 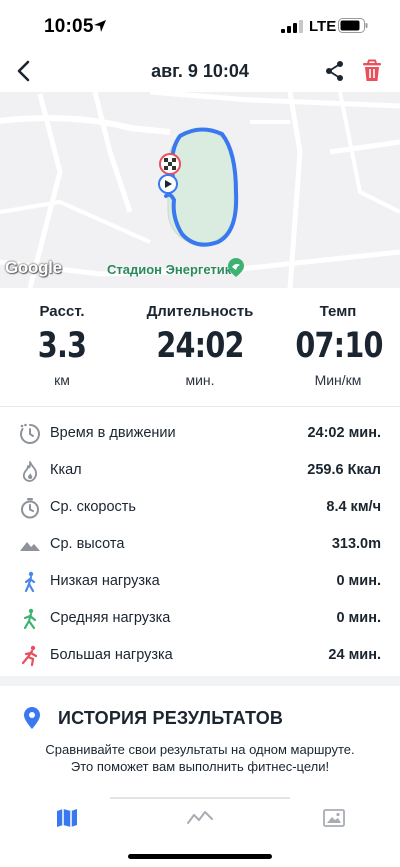 I want to click on stat-label: Время в движении, so click(x=113, y=433).